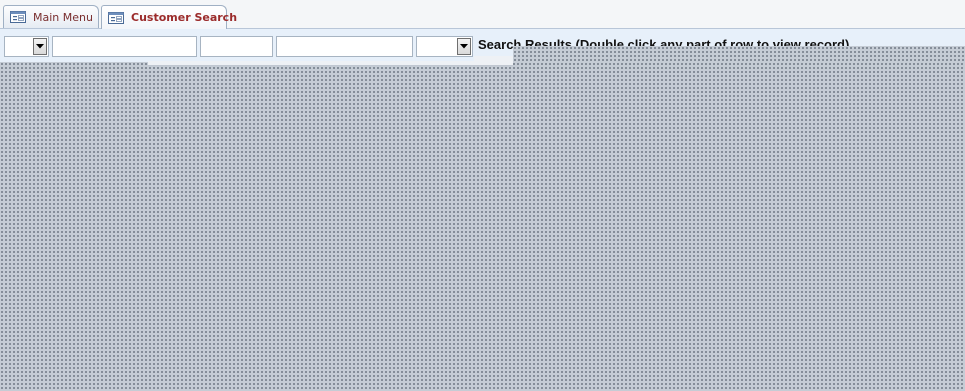 This screenshot has width=965, height=391. Describe the element at coordinates (444, 46) in the screenshot. I see `search-field-5-combo` at that location.